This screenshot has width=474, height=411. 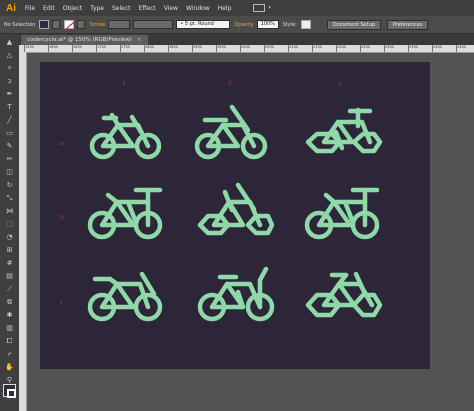 What do you see at coordinates (173, 48) in the screenshot?
I see `ruler-tick-label: 1850` at bounding box center [173, 48].